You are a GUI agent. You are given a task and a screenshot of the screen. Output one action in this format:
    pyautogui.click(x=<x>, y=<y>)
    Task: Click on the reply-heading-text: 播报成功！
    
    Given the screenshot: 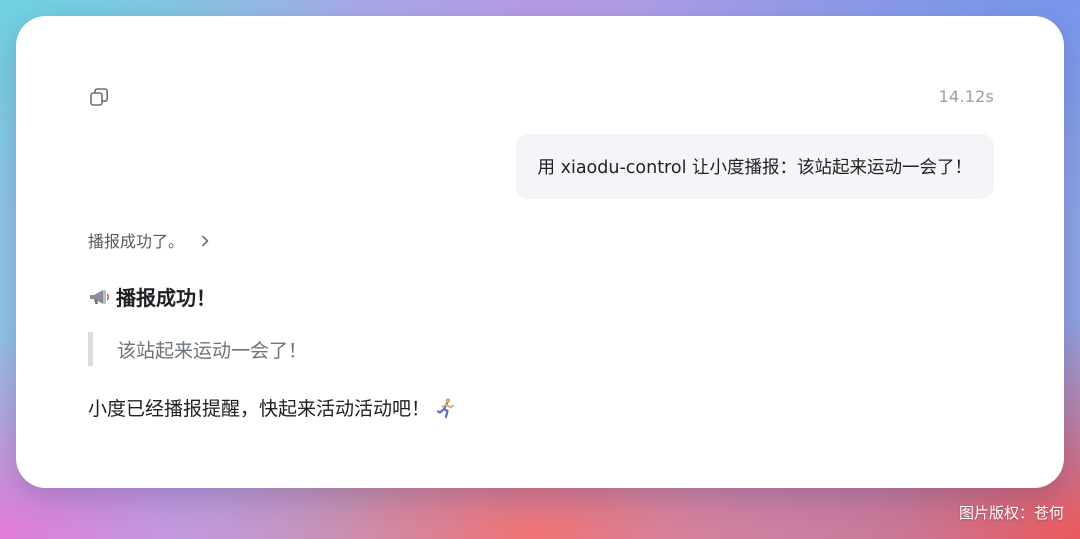 What is the action you would take?
    pyautogui.click(x=166, y=298)
    